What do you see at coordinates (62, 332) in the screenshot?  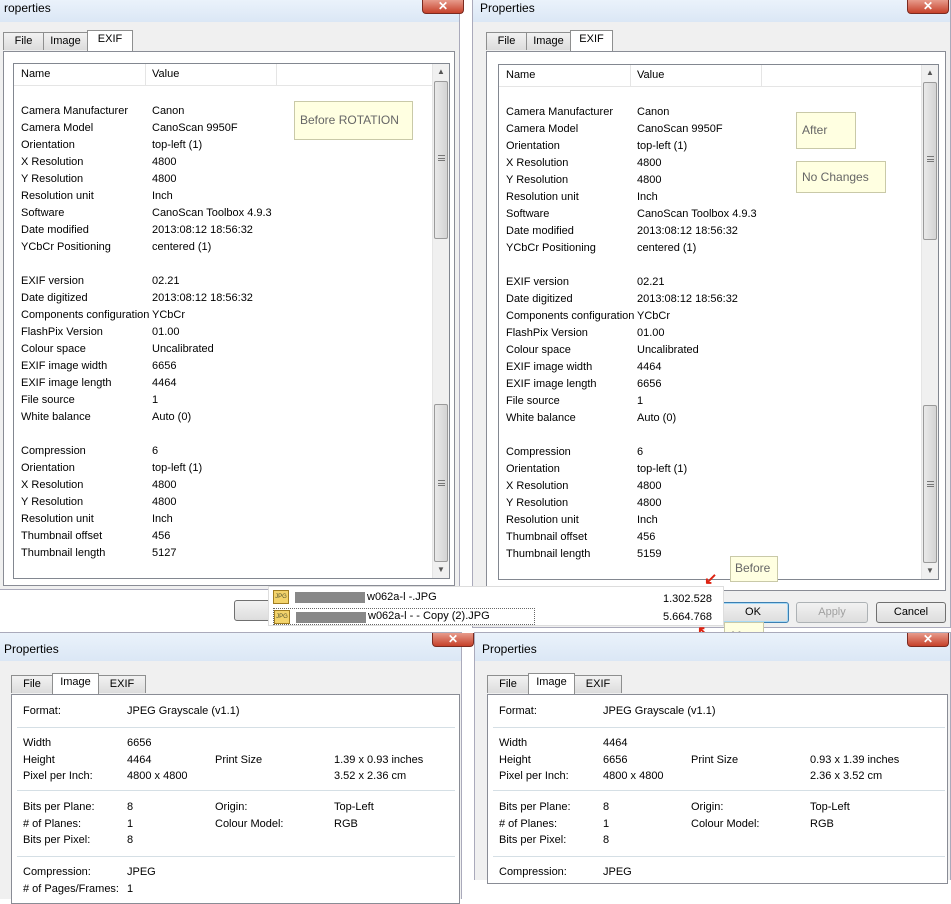 I see `property-name: FlashPix Version` at bounding box center [62, 332].